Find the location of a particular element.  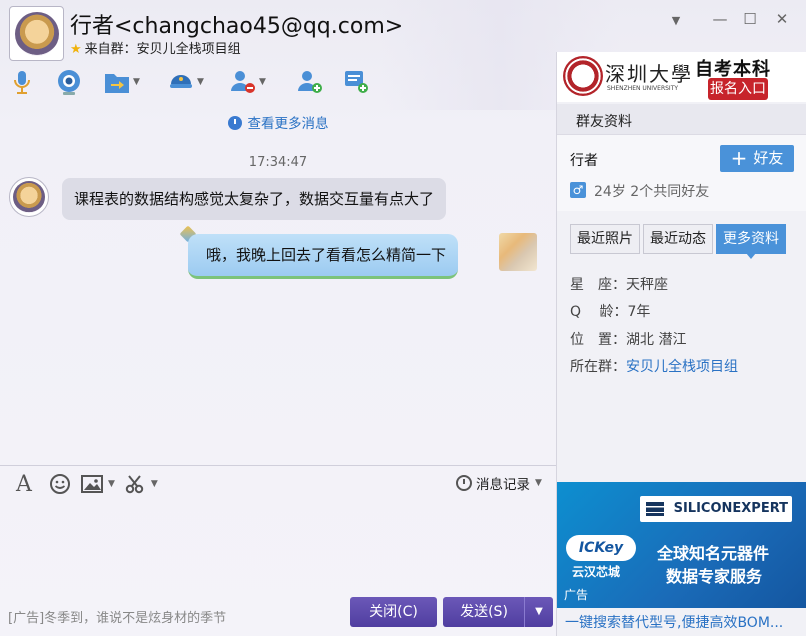

message-bubble-received: 课程表的数据结构感觉太复杂了，数据交互量有点大了 is located at coordinates (254, 199).